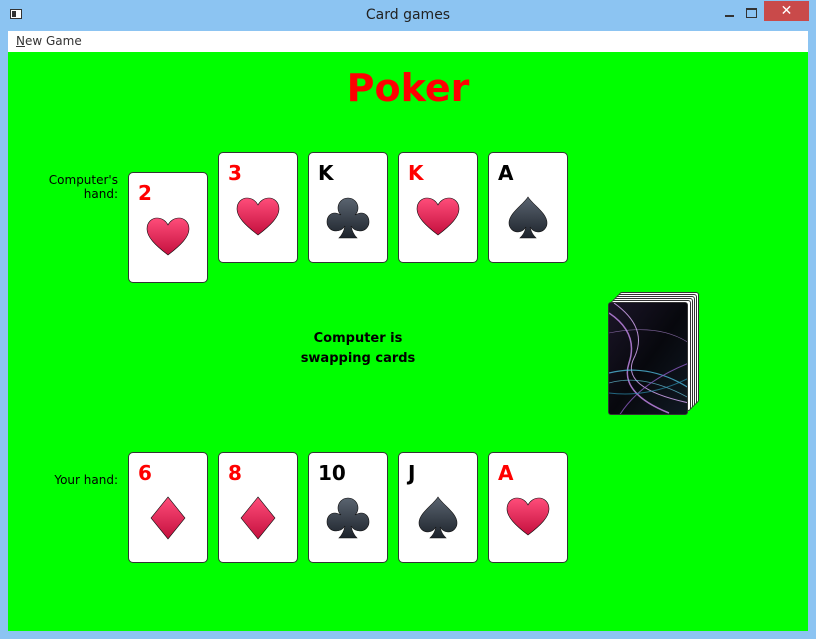 The width and height of the screenshot is (816, 639). I want to click on player-hand-card: J, so click(438, 507).